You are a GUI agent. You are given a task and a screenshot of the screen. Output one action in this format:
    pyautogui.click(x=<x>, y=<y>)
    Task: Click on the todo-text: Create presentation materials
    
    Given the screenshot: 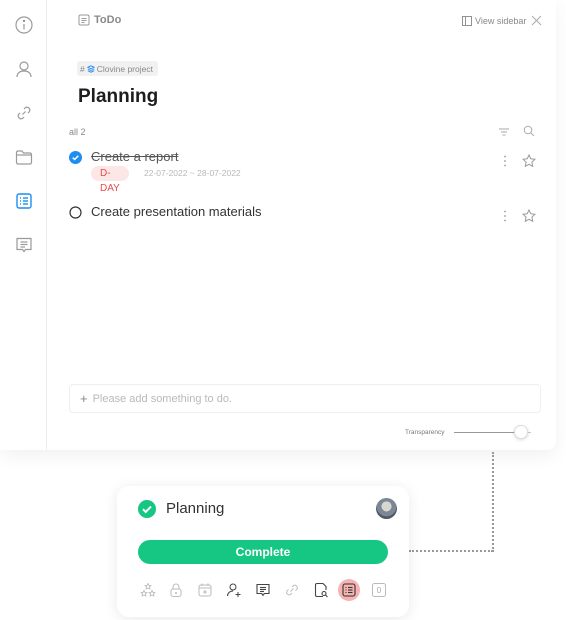 What is the action you would take?
    pyautogui.click(x=176, y=211)
    